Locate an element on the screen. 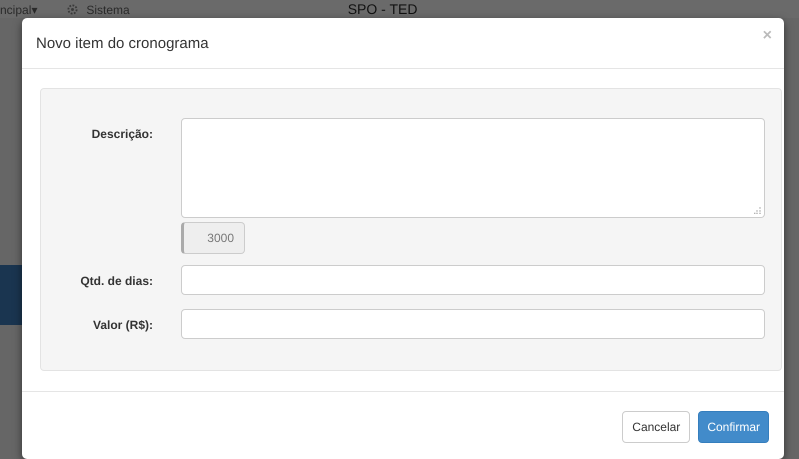 The image size is (799, 459). confirm-button: Confirmar is located at coordinates (733, 427).